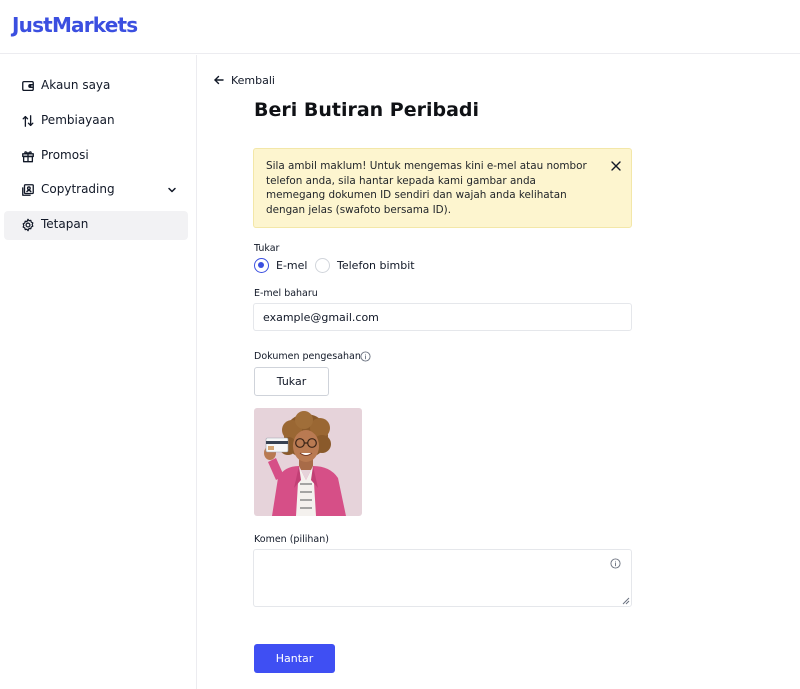 Image resolution: width=800 pixels, height=689 pixels. What do you see at coordinates (78, 120) in the screenshot?
I see `sidebar-item-label: Pembiayaan` at bounding box center [78, 120].